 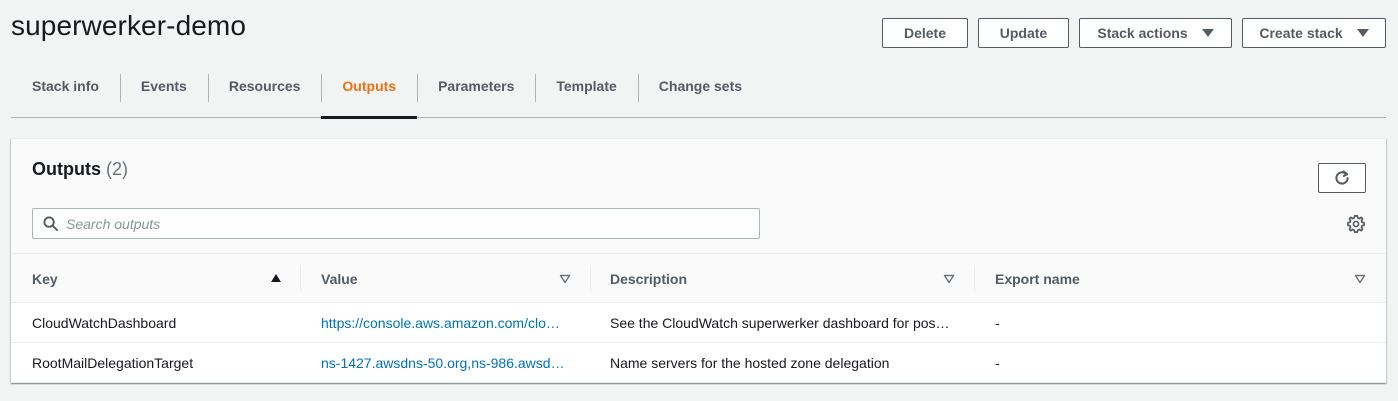 What do you see at coordinates (163, 95) in the screenshot?
I see `tab-events: Events` at bounding box center [163, 95].